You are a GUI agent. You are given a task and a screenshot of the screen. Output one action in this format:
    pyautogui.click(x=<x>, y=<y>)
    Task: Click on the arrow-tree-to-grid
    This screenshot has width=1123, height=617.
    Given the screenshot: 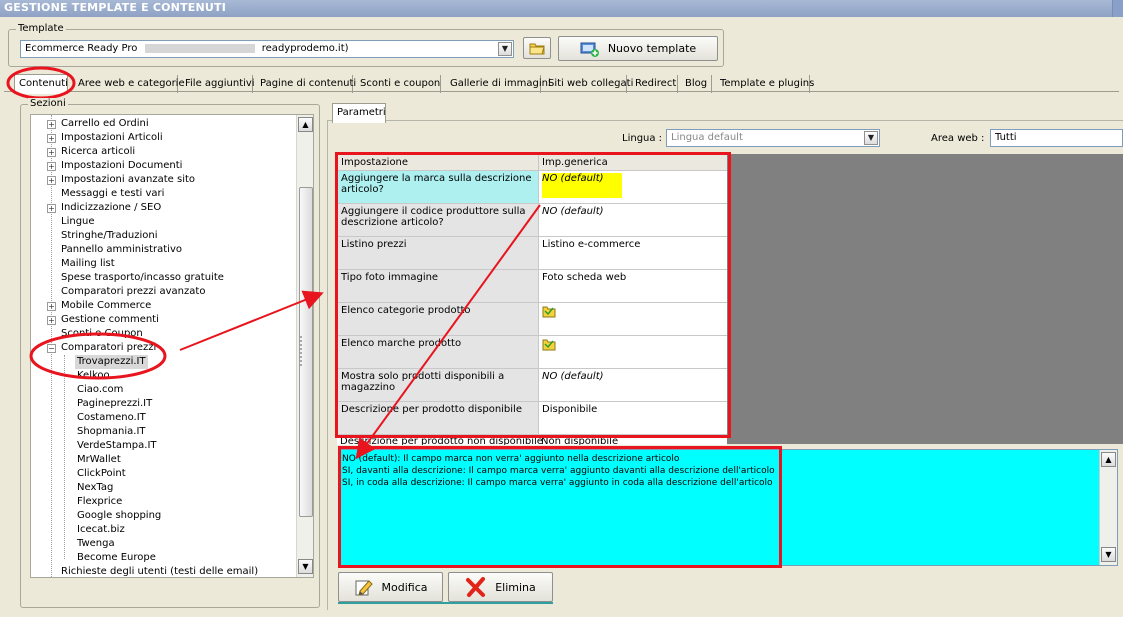 What is the action you would take?
    pyautogui.click(x=251, y=320)
    